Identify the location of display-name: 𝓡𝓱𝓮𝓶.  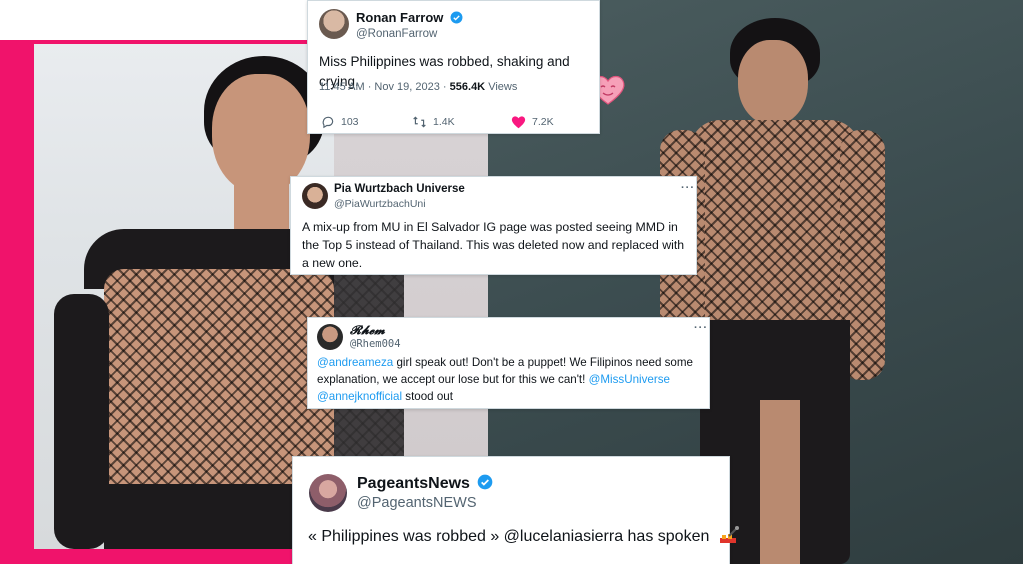
(367, 330).